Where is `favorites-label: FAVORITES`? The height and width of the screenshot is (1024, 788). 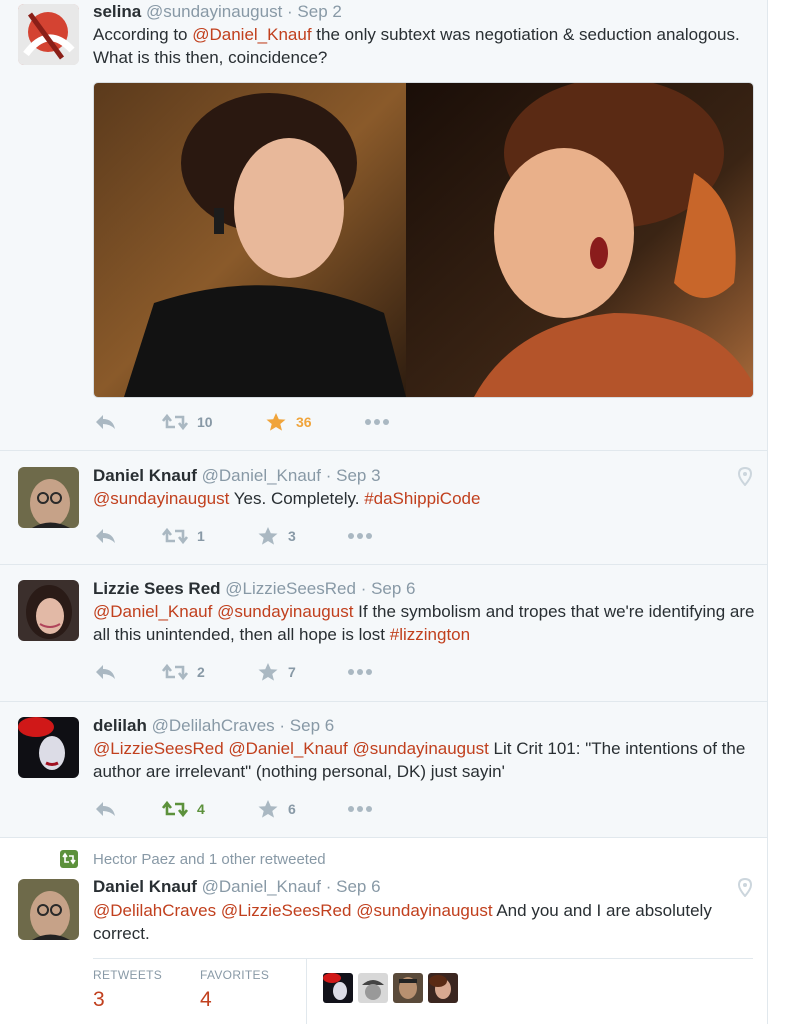
favorites-label: FAVORITES is located at coordinates (234, 975).